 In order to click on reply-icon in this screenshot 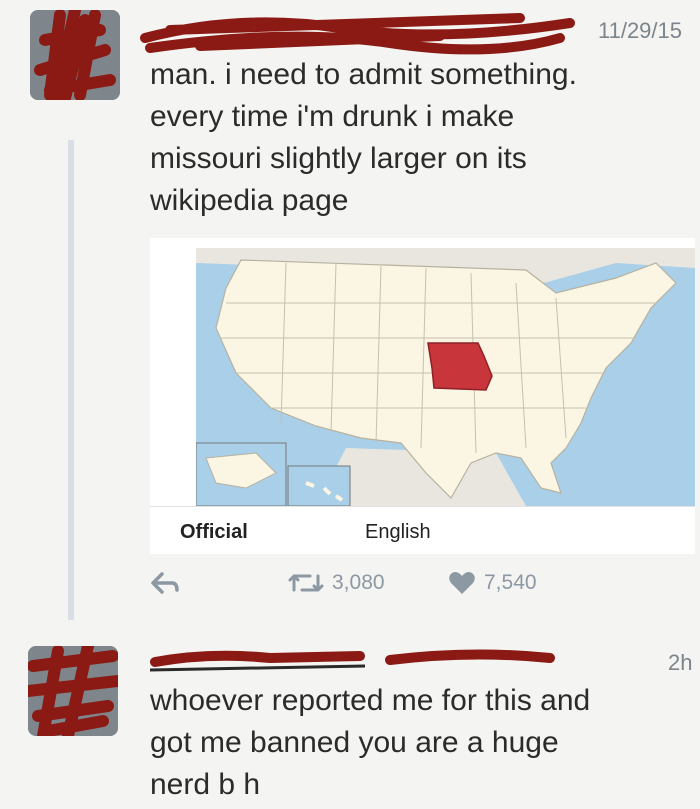, I will do `click(165, 583)`.